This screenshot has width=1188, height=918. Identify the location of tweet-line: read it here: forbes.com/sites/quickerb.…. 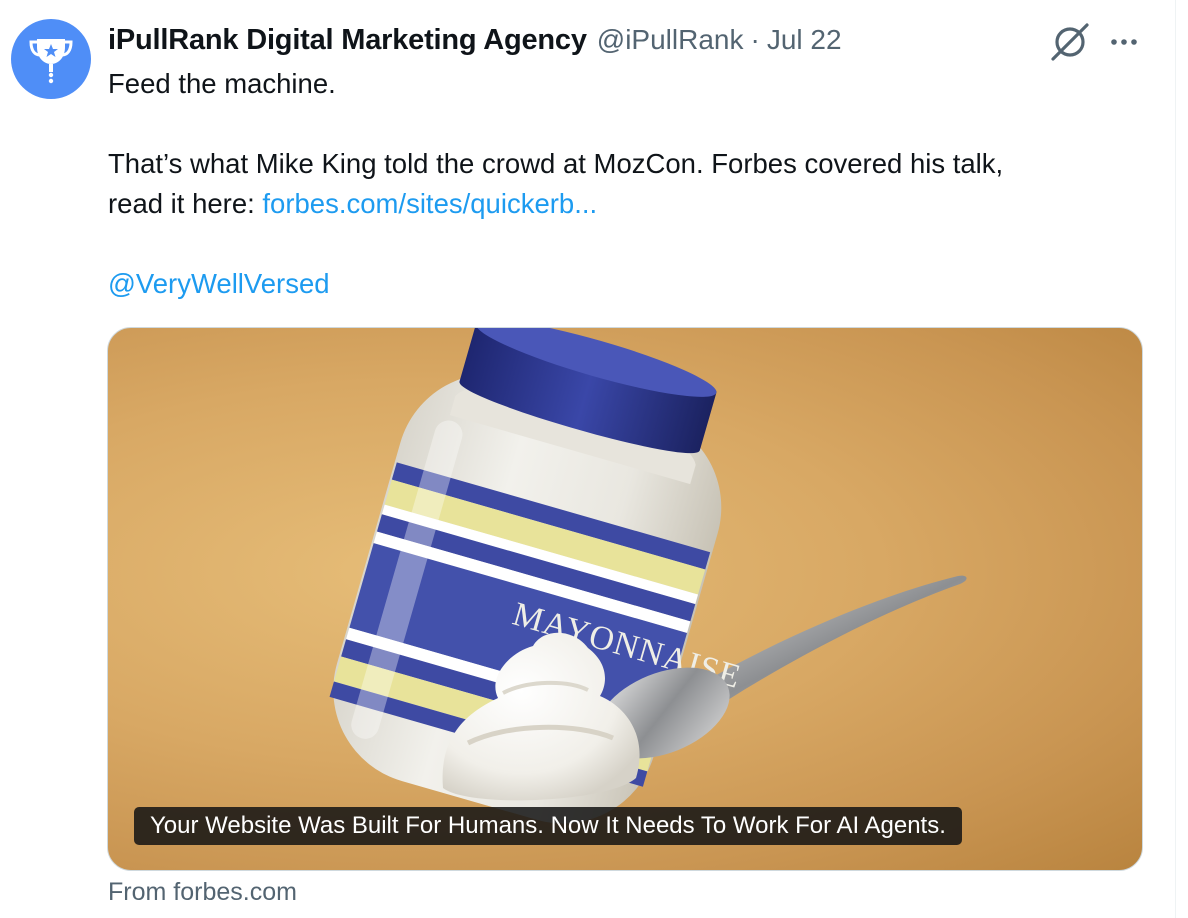
(628, 204).